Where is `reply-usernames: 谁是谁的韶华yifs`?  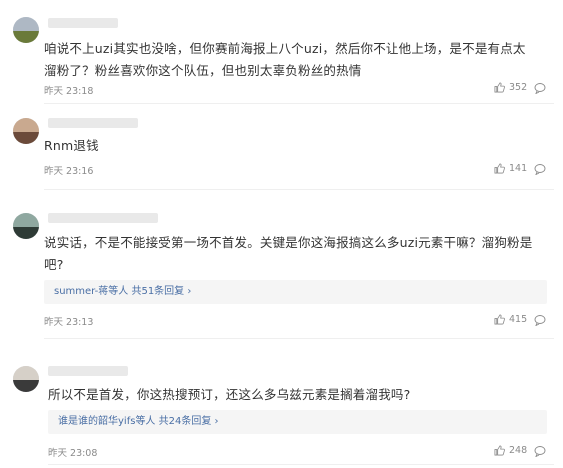 reply-usernames: 谁是谁的韶华yifs is located at coordinates (96, 421).